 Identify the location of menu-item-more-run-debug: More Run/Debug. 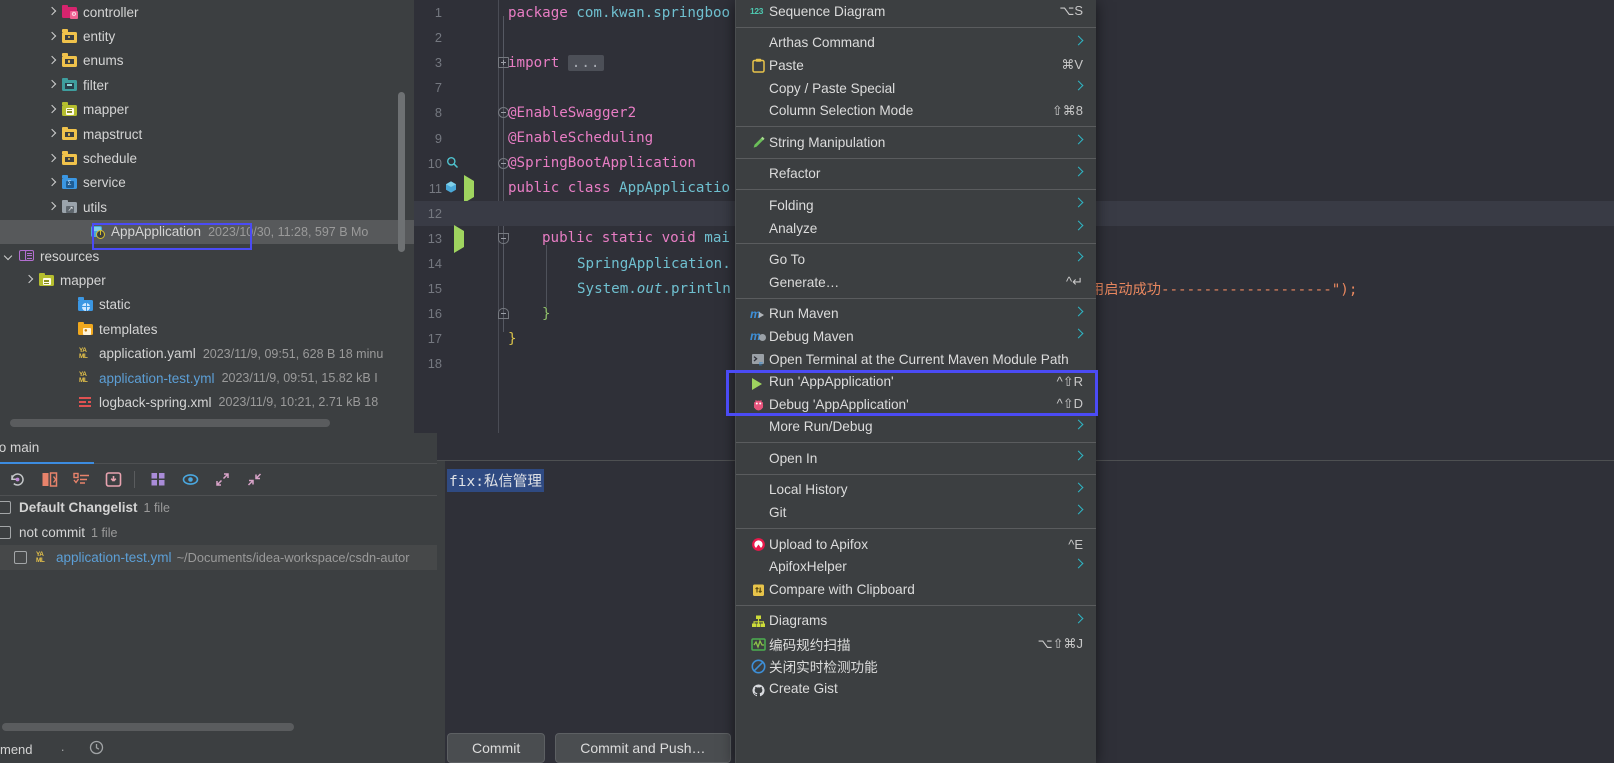
(916, 427).